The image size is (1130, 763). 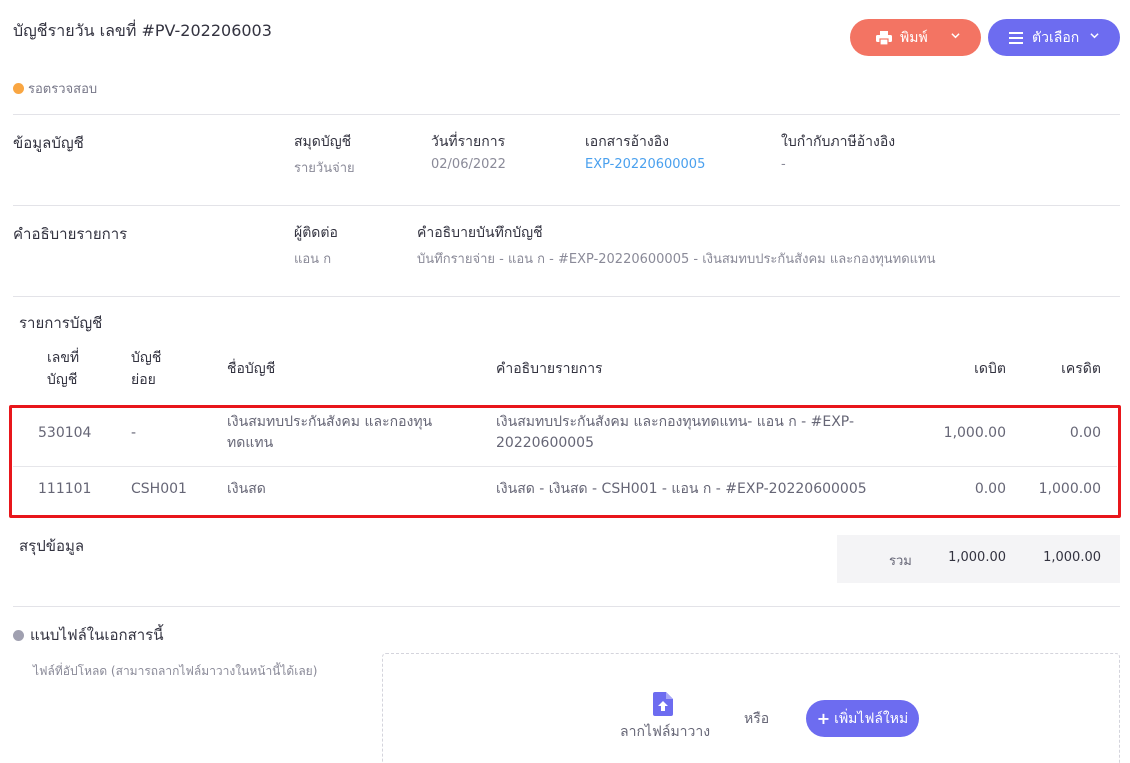 I want to click on tax-invoice-value: -, so click(x=783, y=164).